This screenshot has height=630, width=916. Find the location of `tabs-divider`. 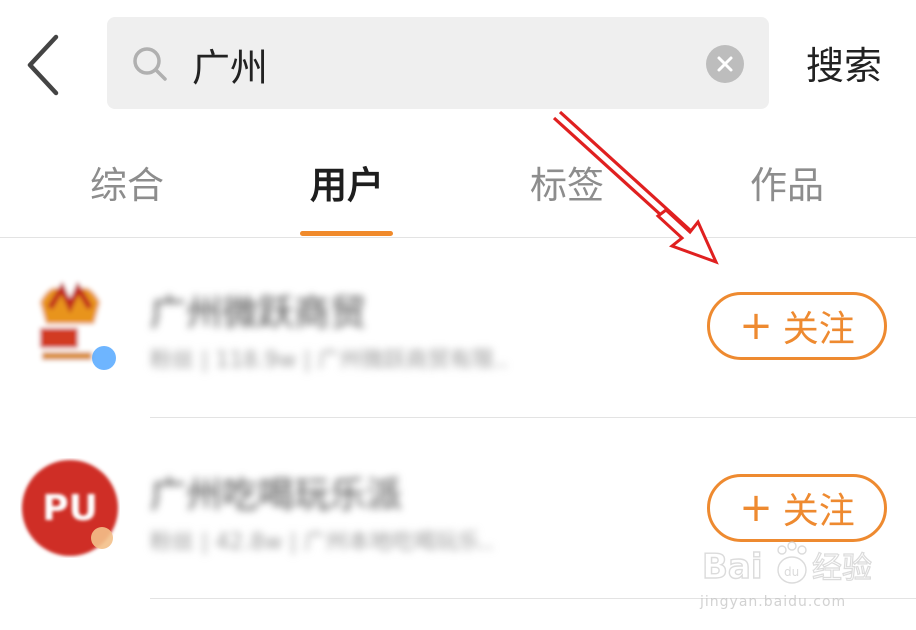

tabs-divider is located at coordinates (458, 237).